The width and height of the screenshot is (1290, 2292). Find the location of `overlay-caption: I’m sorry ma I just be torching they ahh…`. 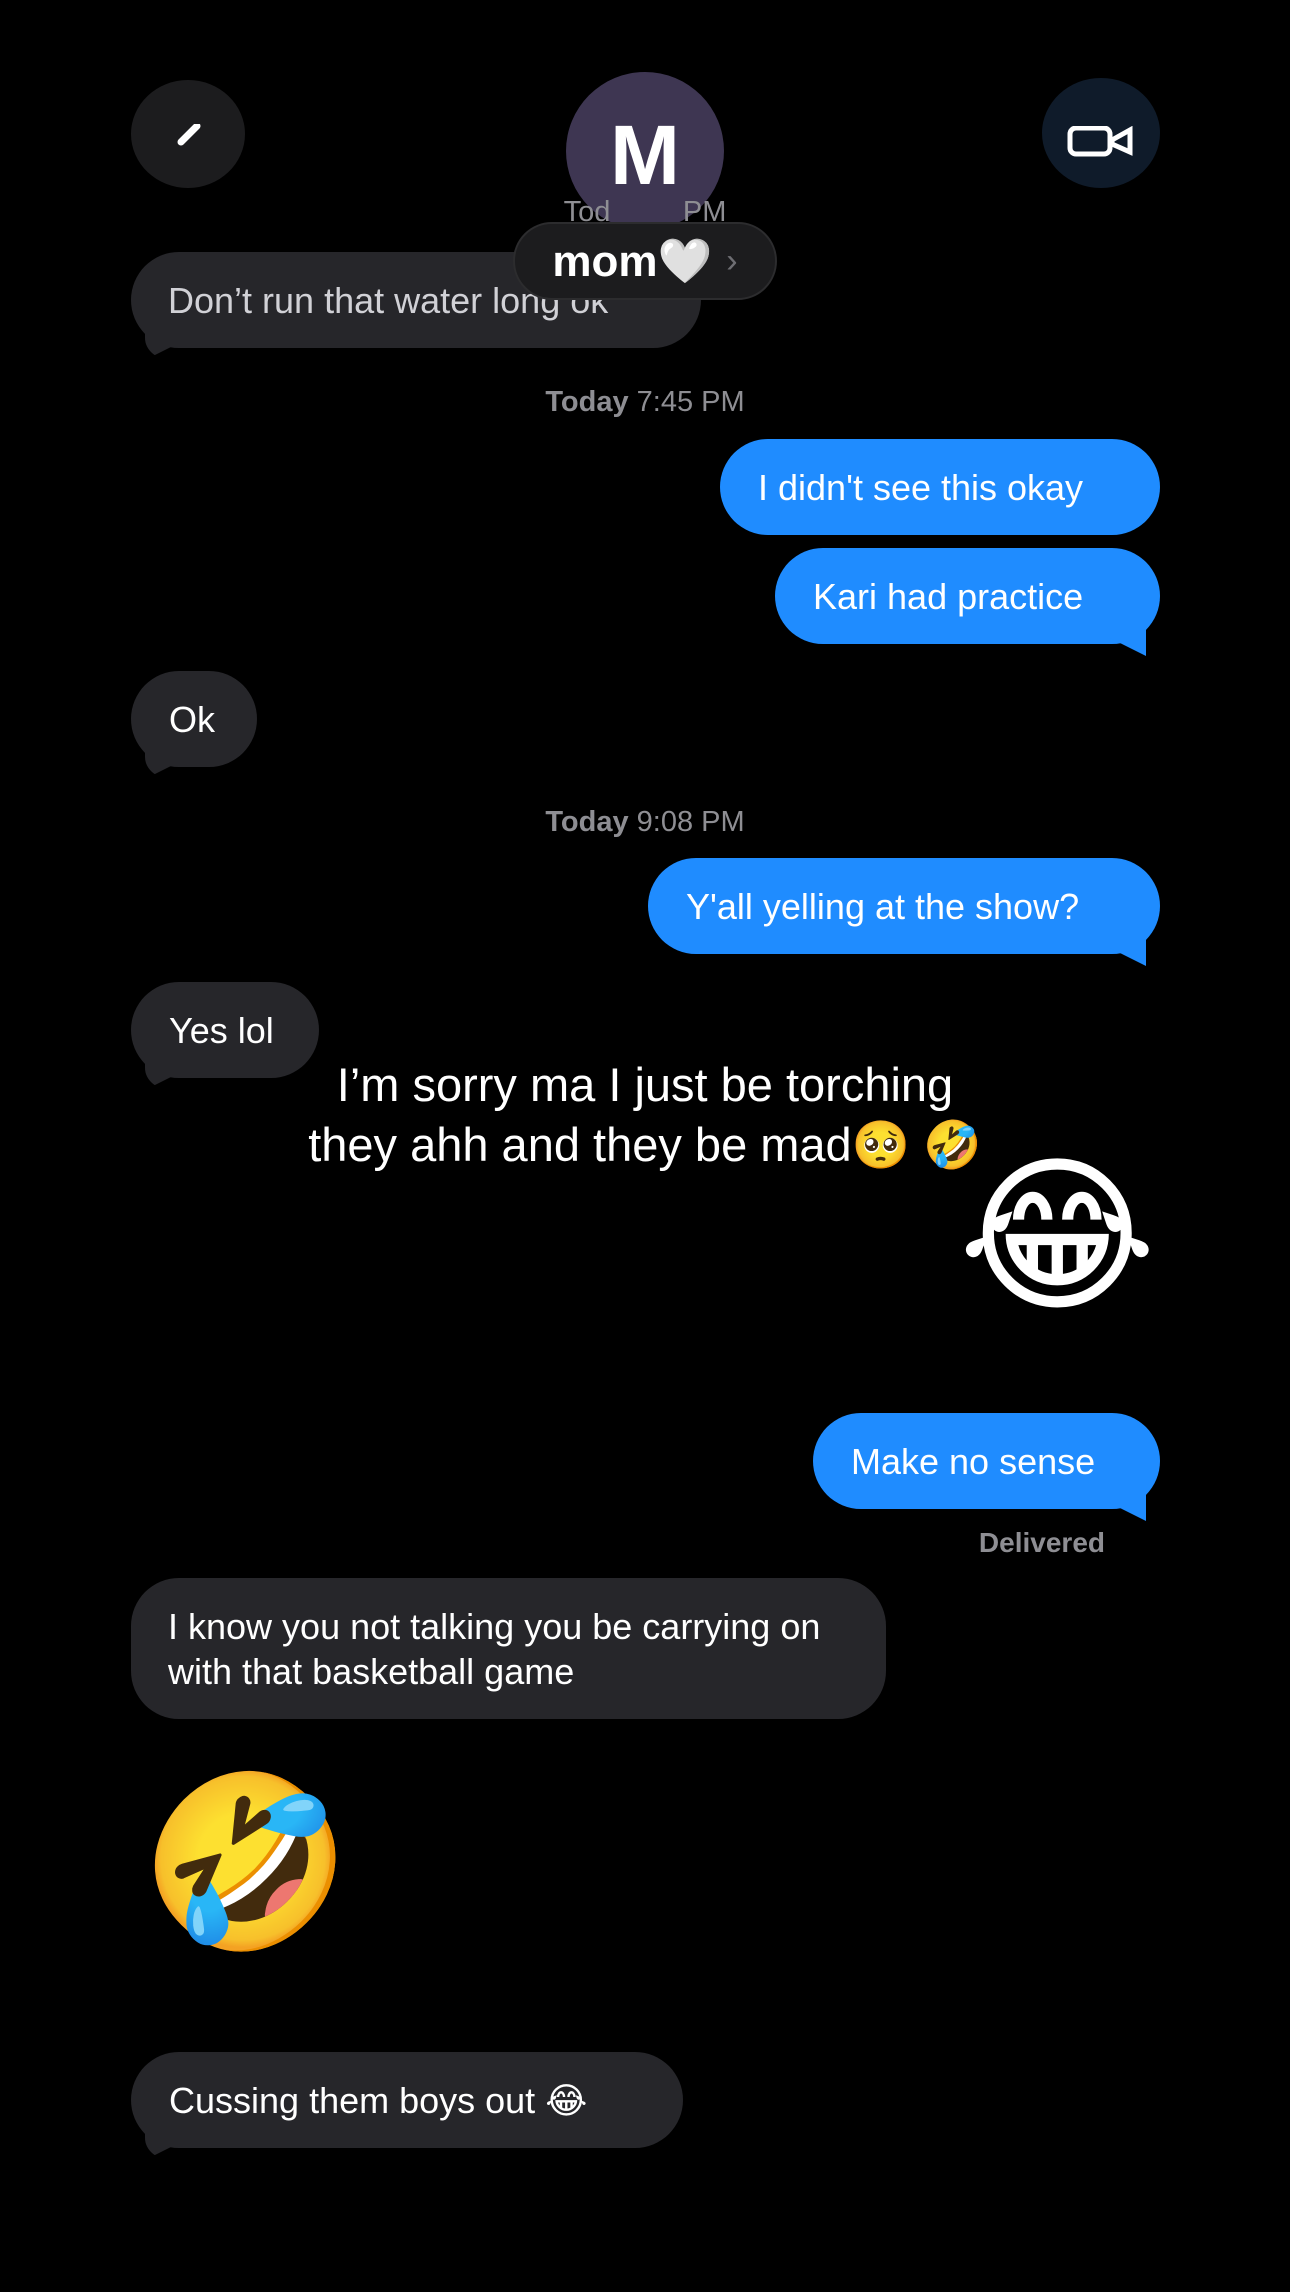

overlay-caption: I’m sorry ma I just be torching they ahh… is located at coordinates (645, 1114).